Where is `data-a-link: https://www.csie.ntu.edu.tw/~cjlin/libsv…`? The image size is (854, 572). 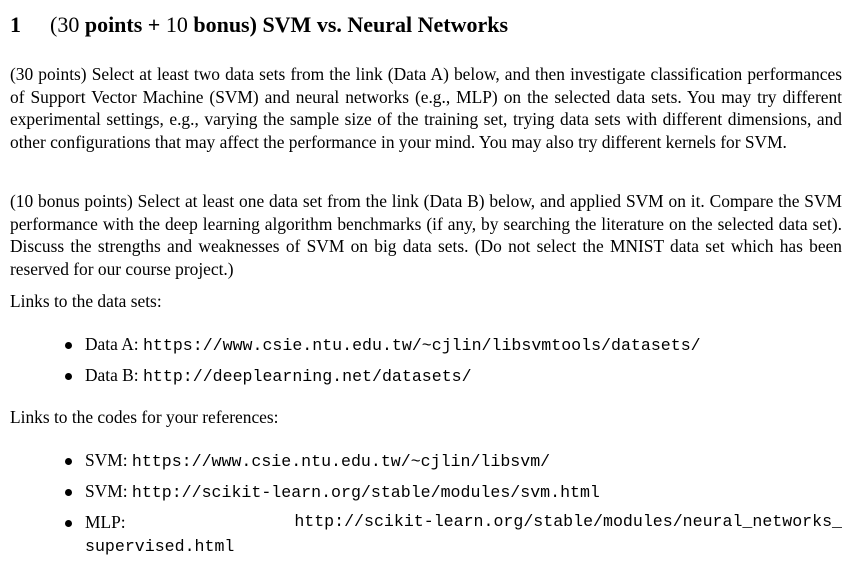
data-a-link: https://www.csie.ntu.edu.tw/~cjlin/libsv… is located at coordinates (422, 345).